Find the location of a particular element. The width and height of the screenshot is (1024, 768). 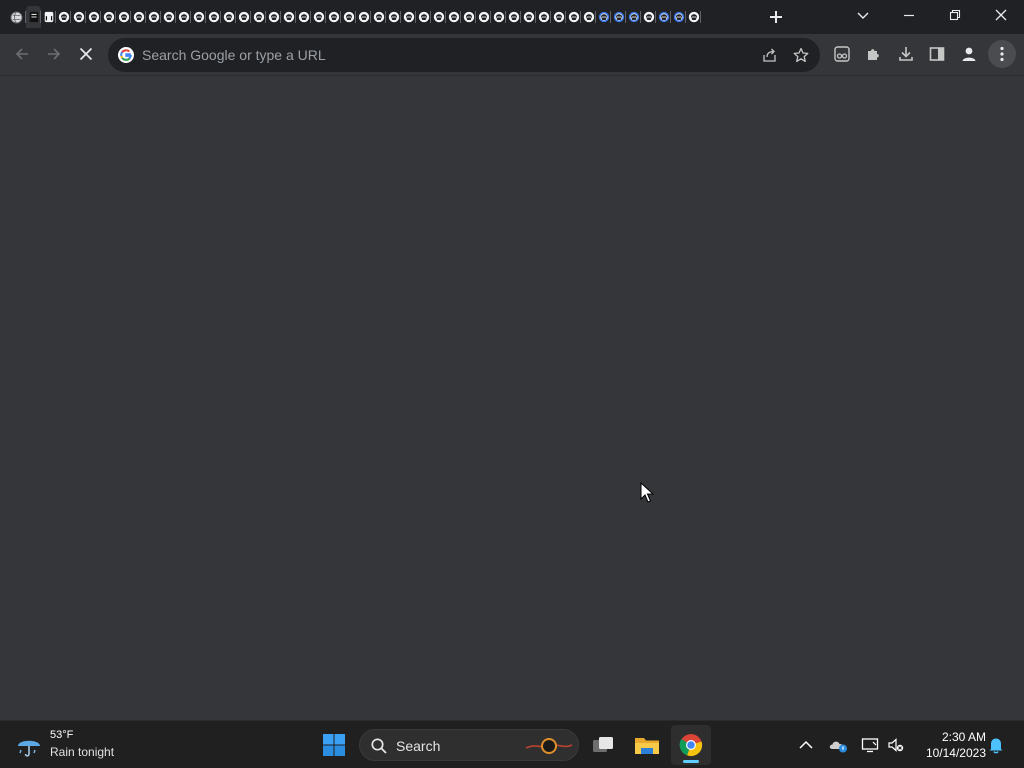

tab-search-button is located at coordinates (863, 15).